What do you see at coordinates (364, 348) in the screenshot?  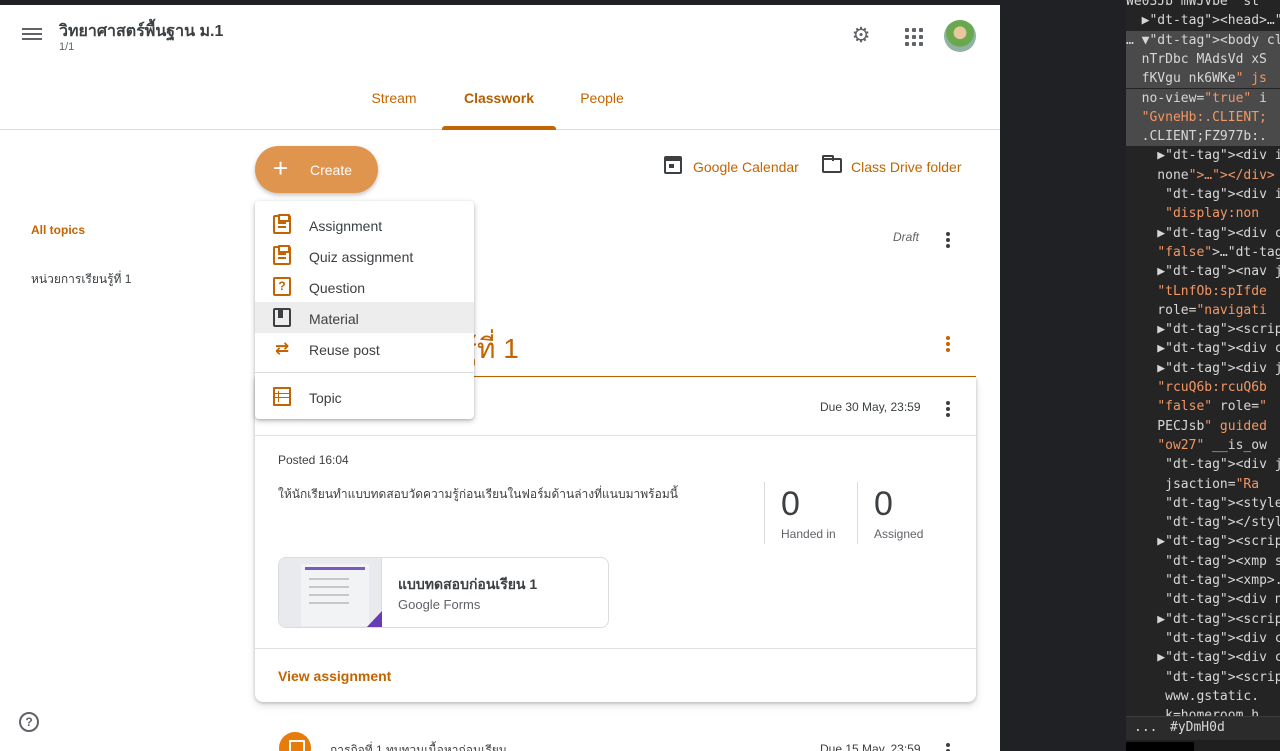 I see `menu-item-reuse-post: ⇄ Reuse post` at bounding box center [364, 348].